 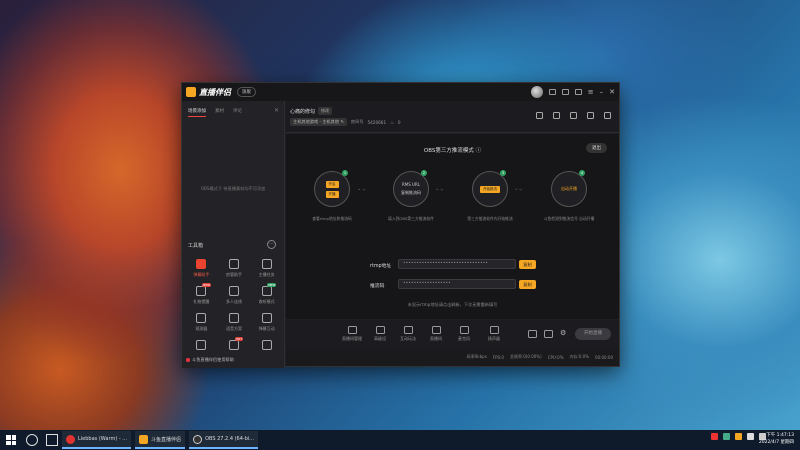 I want to click on room-id: 5420661, so click(x=377, y=122).